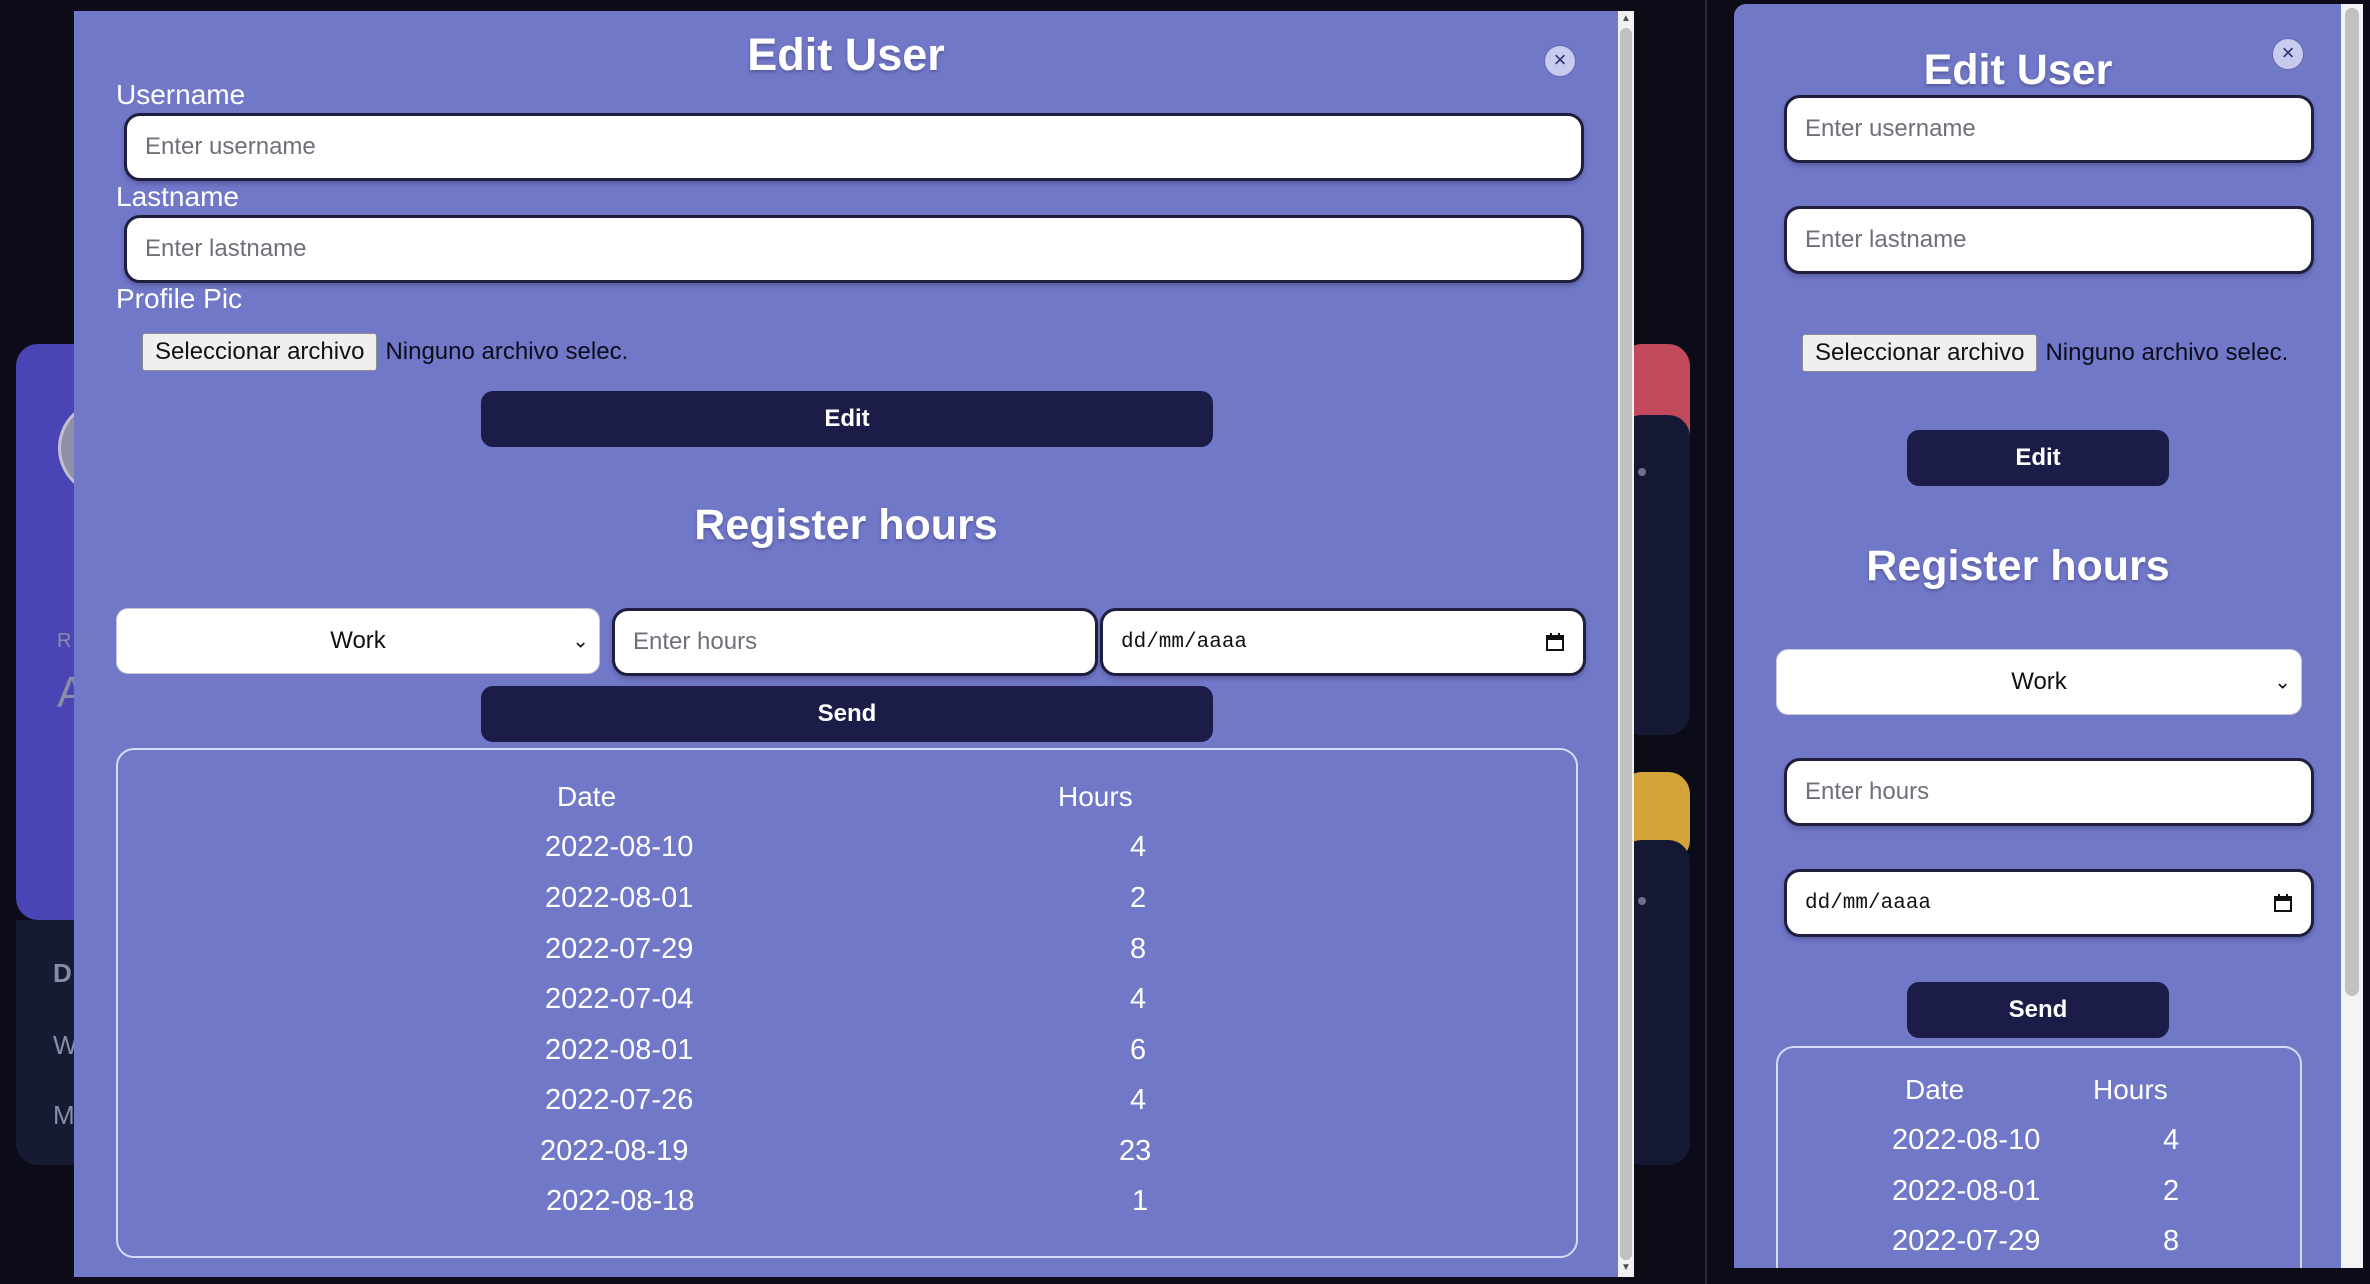 This screenshot has width=2370, height=1284. What do you see at coordinates (62, 973) in the screenshot?
I see `background-text: D` at bounding box center [62, 973].